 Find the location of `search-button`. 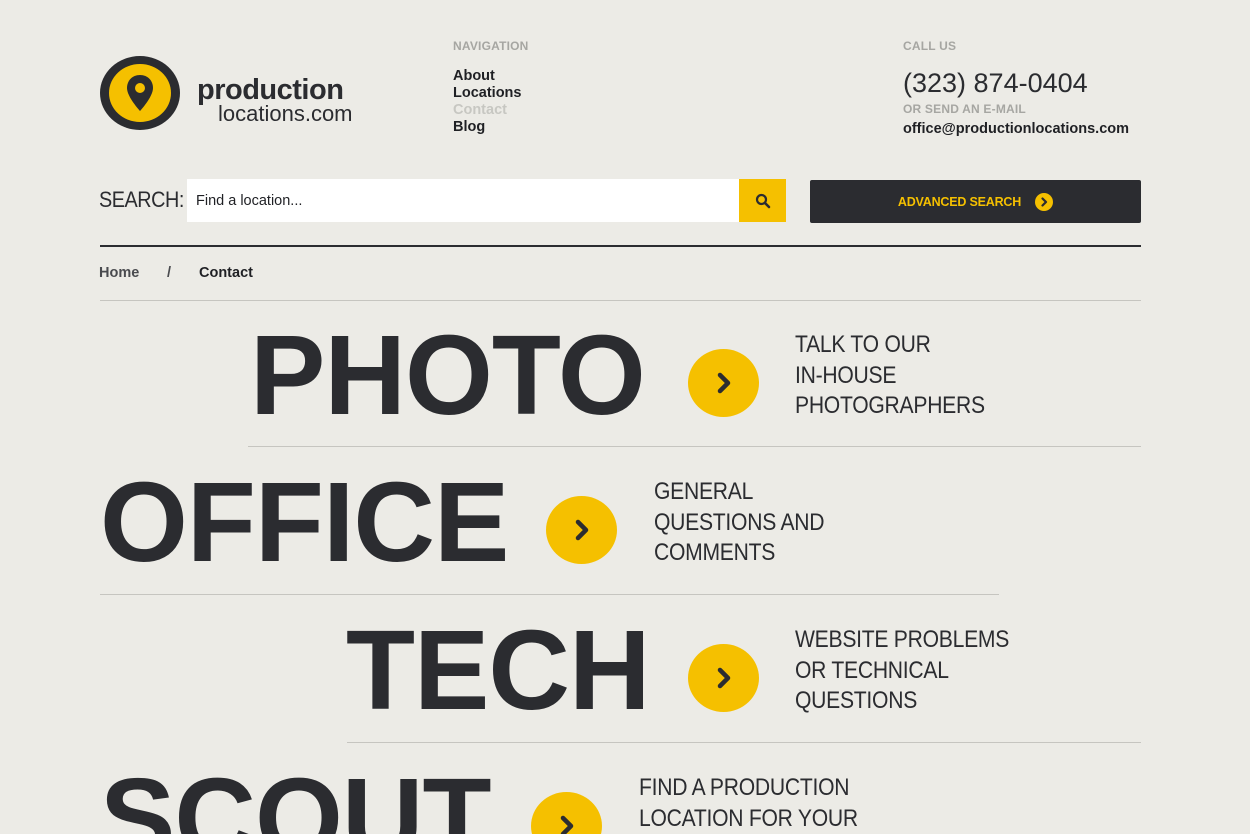

search-button is located at coordinates (762, 200).